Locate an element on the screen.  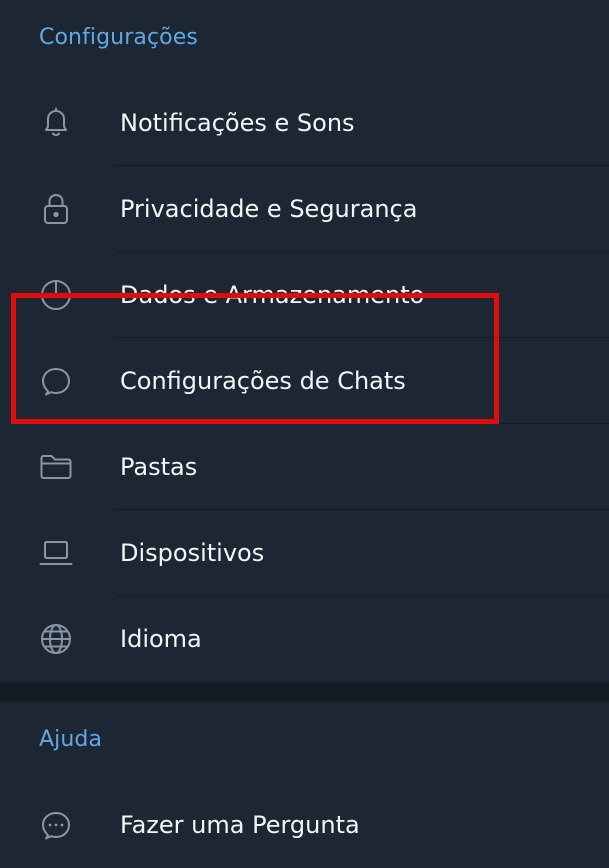
menu-item-privacy: Privacidade e Segurança is located at coordinates (304, 209).